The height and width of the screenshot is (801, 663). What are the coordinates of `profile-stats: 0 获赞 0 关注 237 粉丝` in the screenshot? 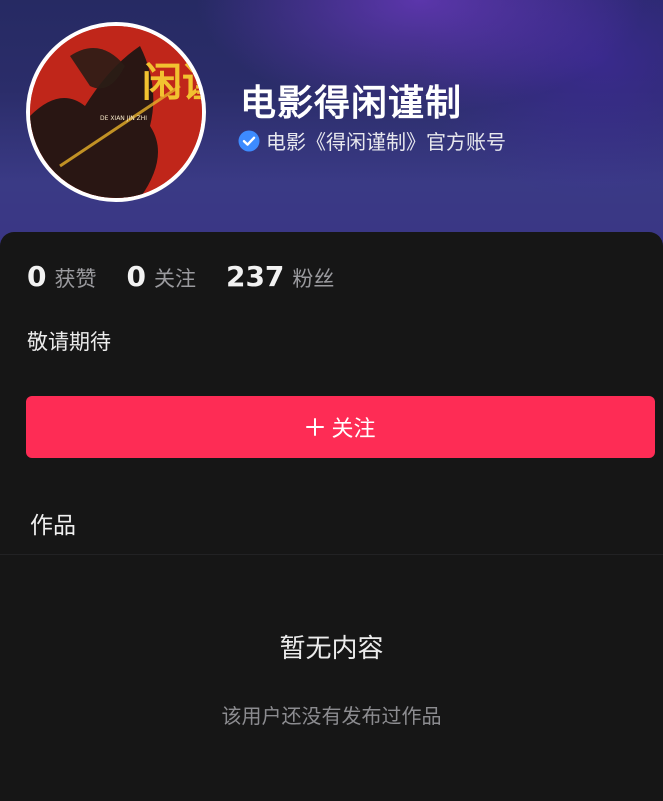 It's located at (195, 276).